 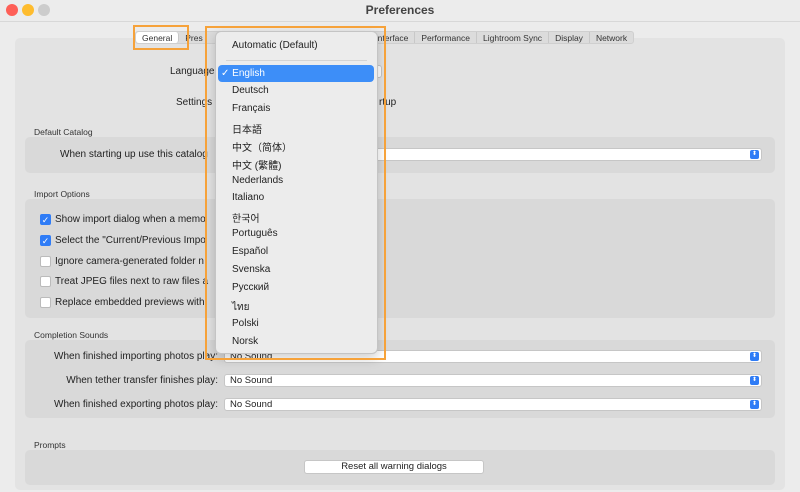 What do you see at coordinates (63, 132) in the screenshot?
I see `default-catalog-heading: Default Catalog` at bounding box center [63, 132].